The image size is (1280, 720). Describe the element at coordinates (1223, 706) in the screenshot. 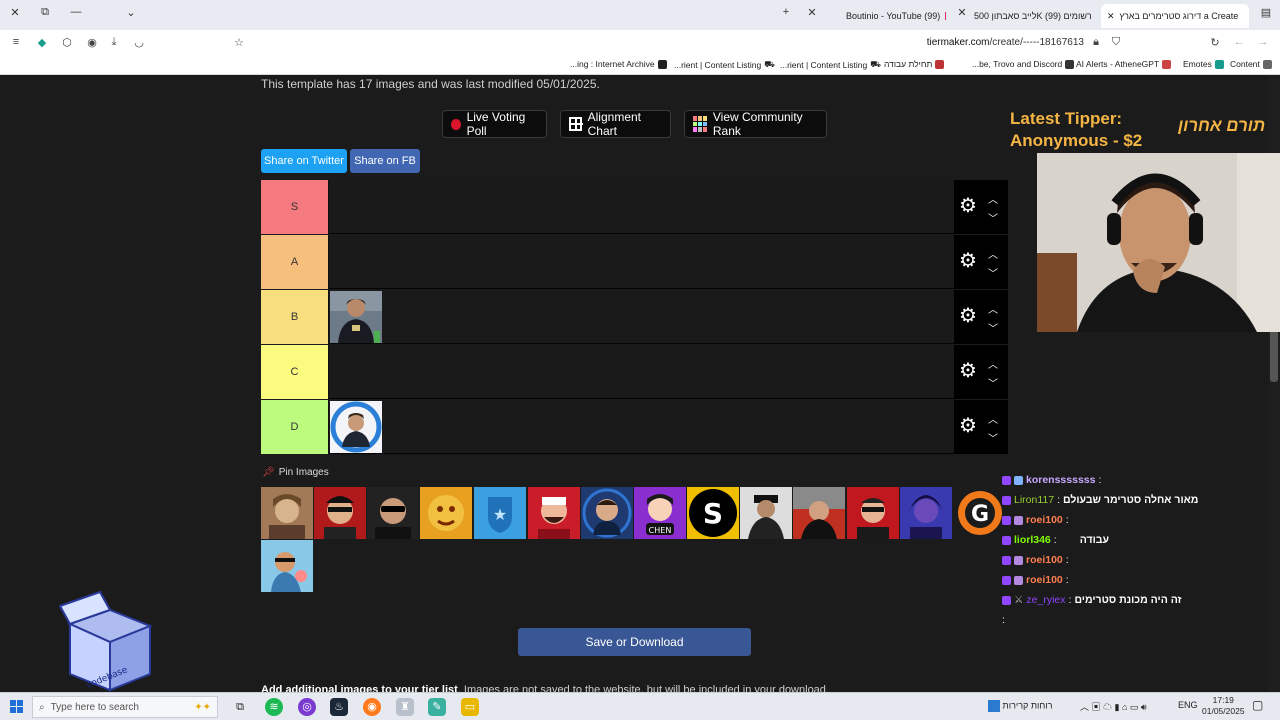

I see `clock: 17:19 01/05/2025` at that location.